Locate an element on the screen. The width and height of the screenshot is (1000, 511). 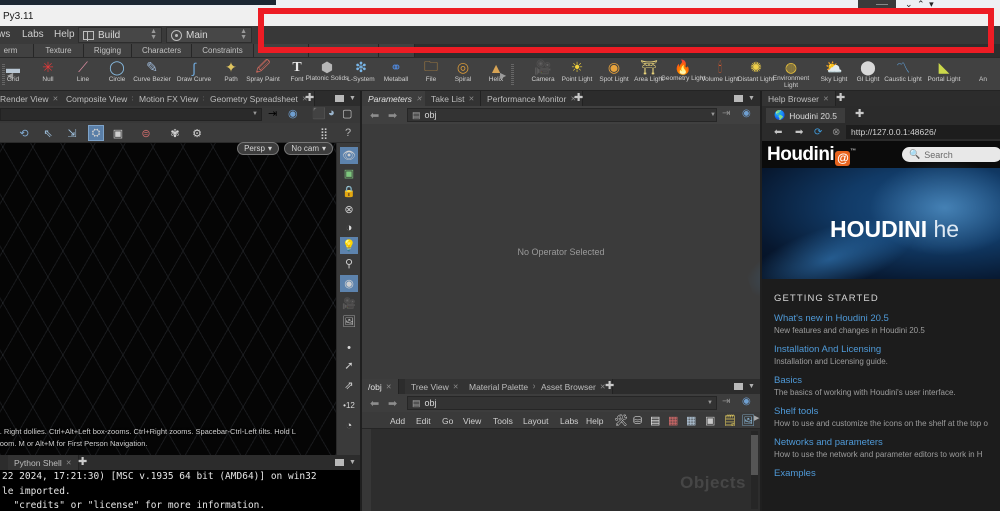
ghost-icon: ⊗ is located at coordinates (349, 209).